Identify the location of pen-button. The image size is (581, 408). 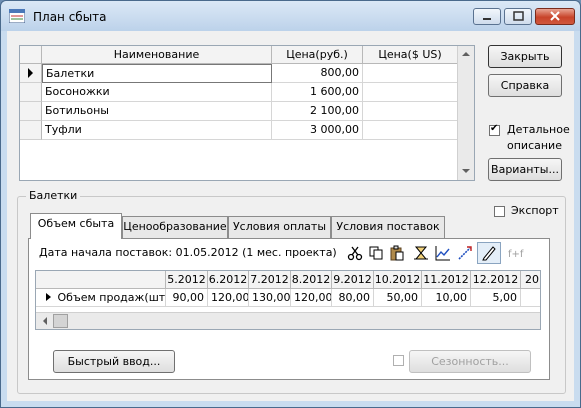
(489, 253).